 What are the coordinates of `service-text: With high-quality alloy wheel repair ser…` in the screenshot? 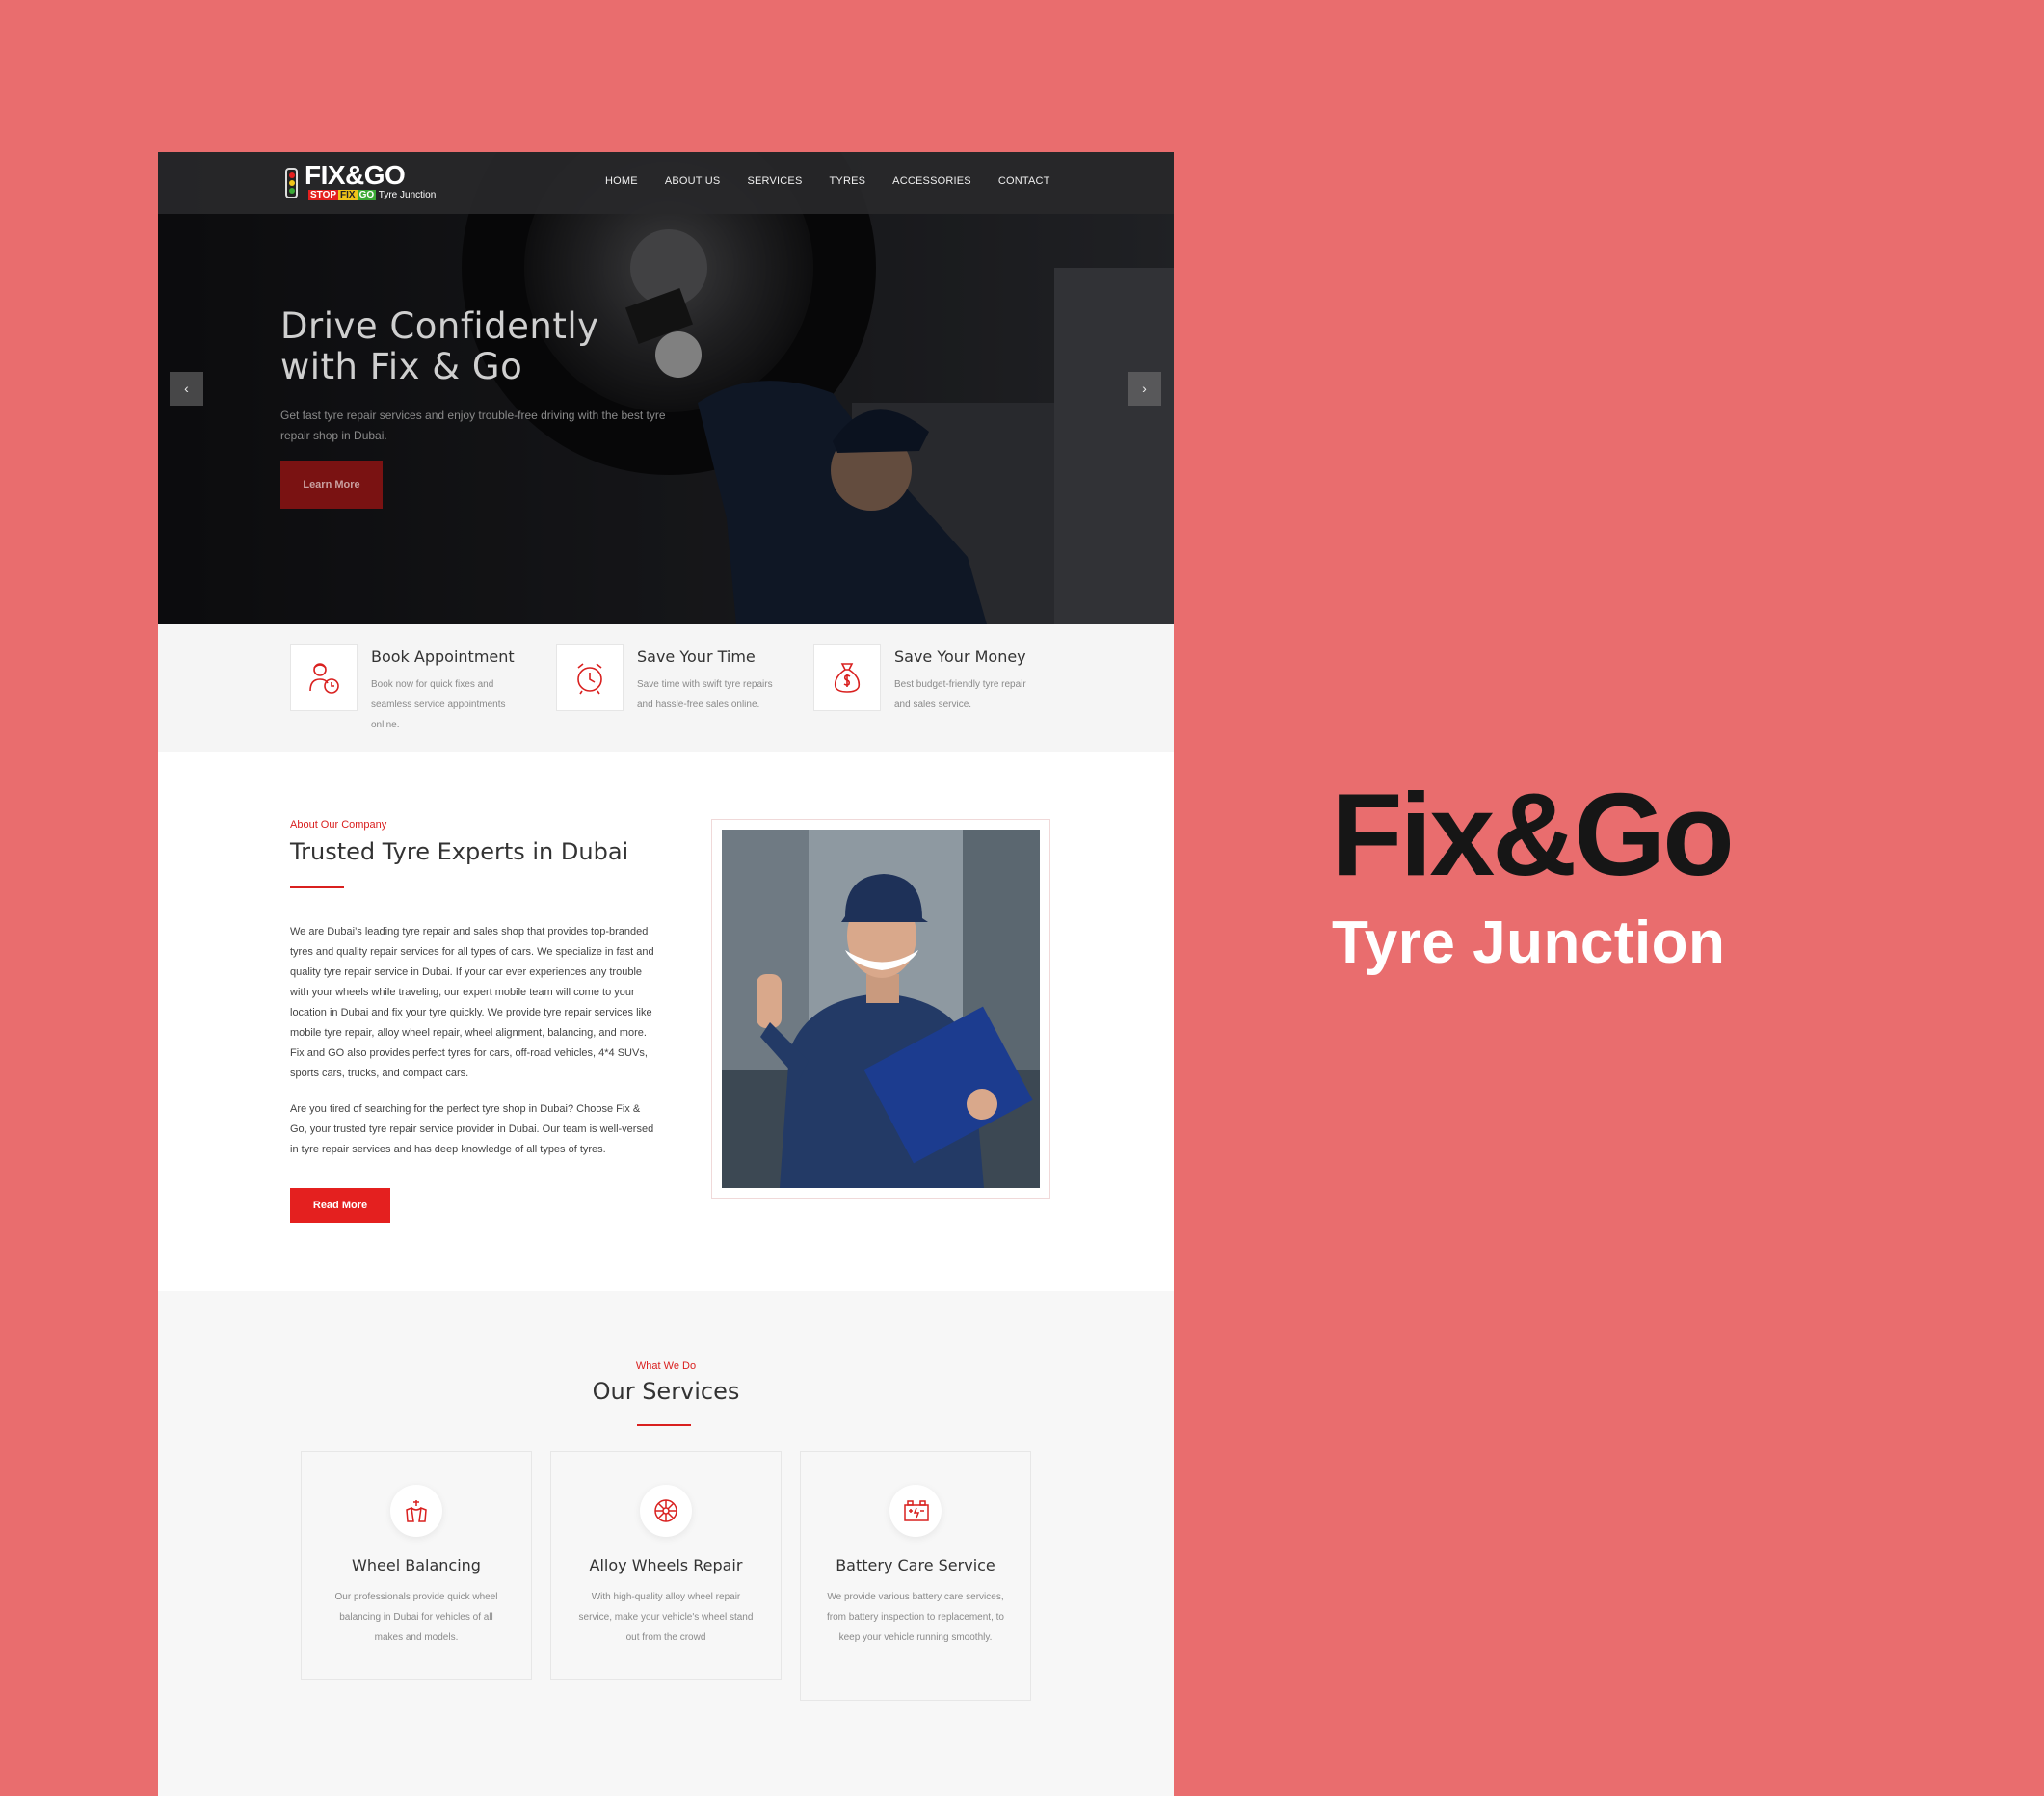 It's located at (666, 1617).